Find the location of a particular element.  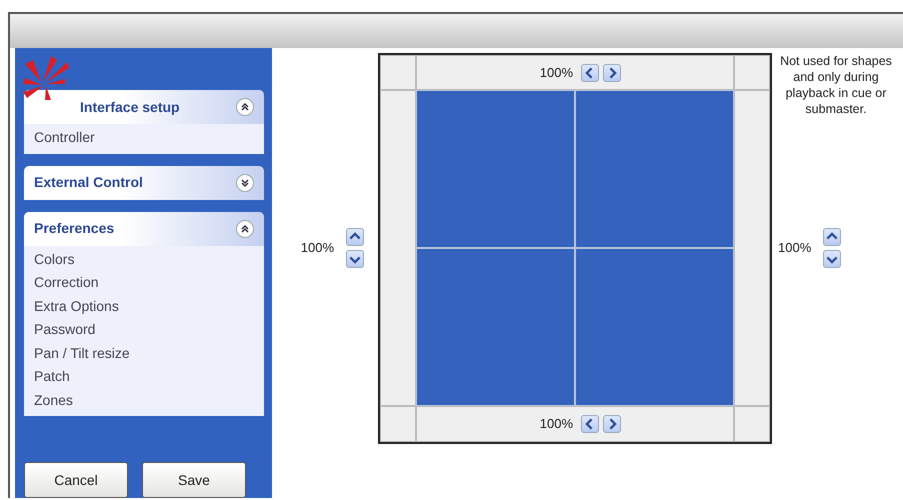

save-button: Save is located at coordinates (194, 480).